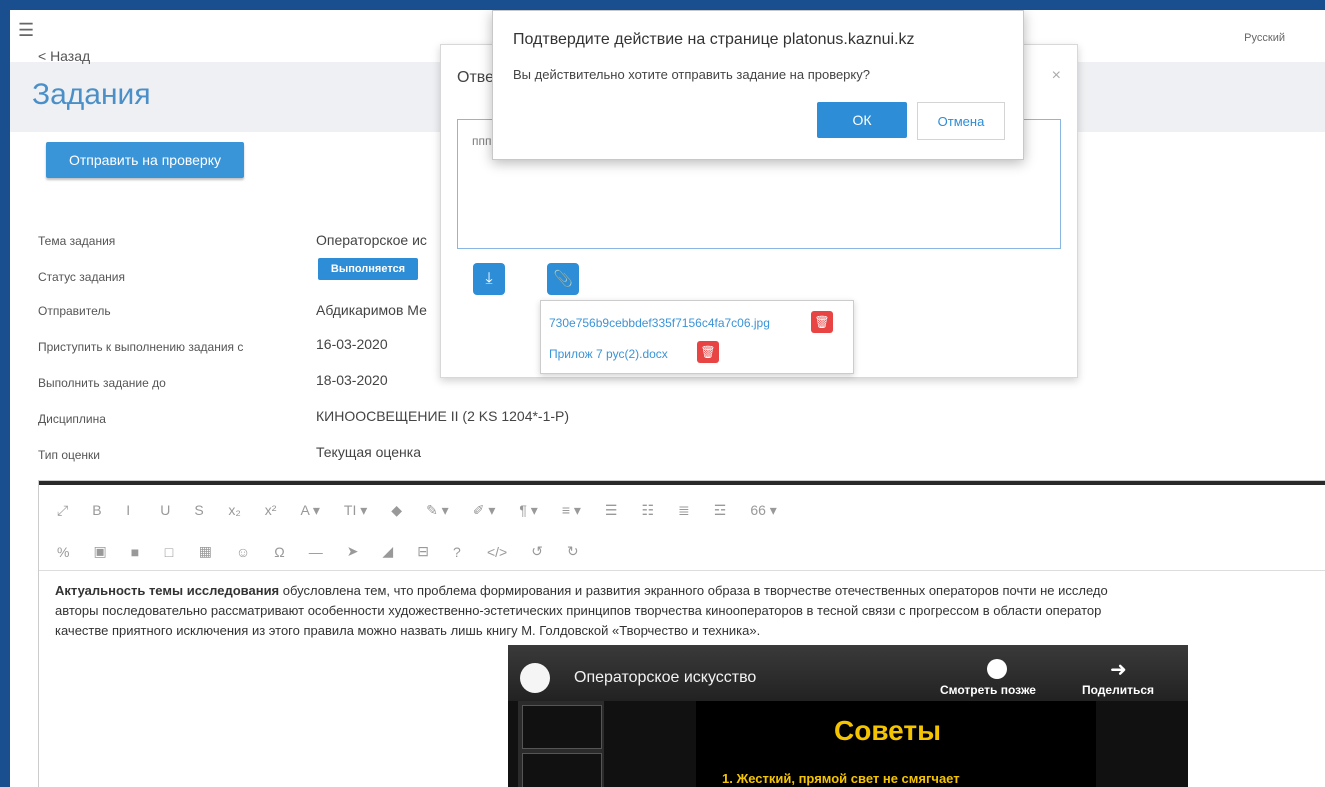 The height and width of the screenshot is (787, 1325). Describe the element at coordinates (141, 347) in the screenshot. I see `task-start-label: Приступить к выполнению задания с` at that location.